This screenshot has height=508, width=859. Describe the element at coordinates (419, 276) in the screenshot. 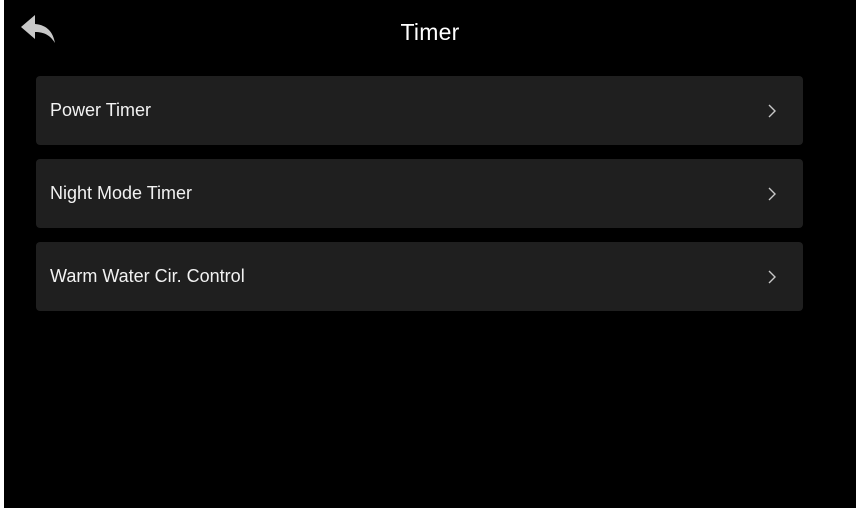

I see `menu-item-warm-water-cir-control: Warm Water Cir. Control` at that location.